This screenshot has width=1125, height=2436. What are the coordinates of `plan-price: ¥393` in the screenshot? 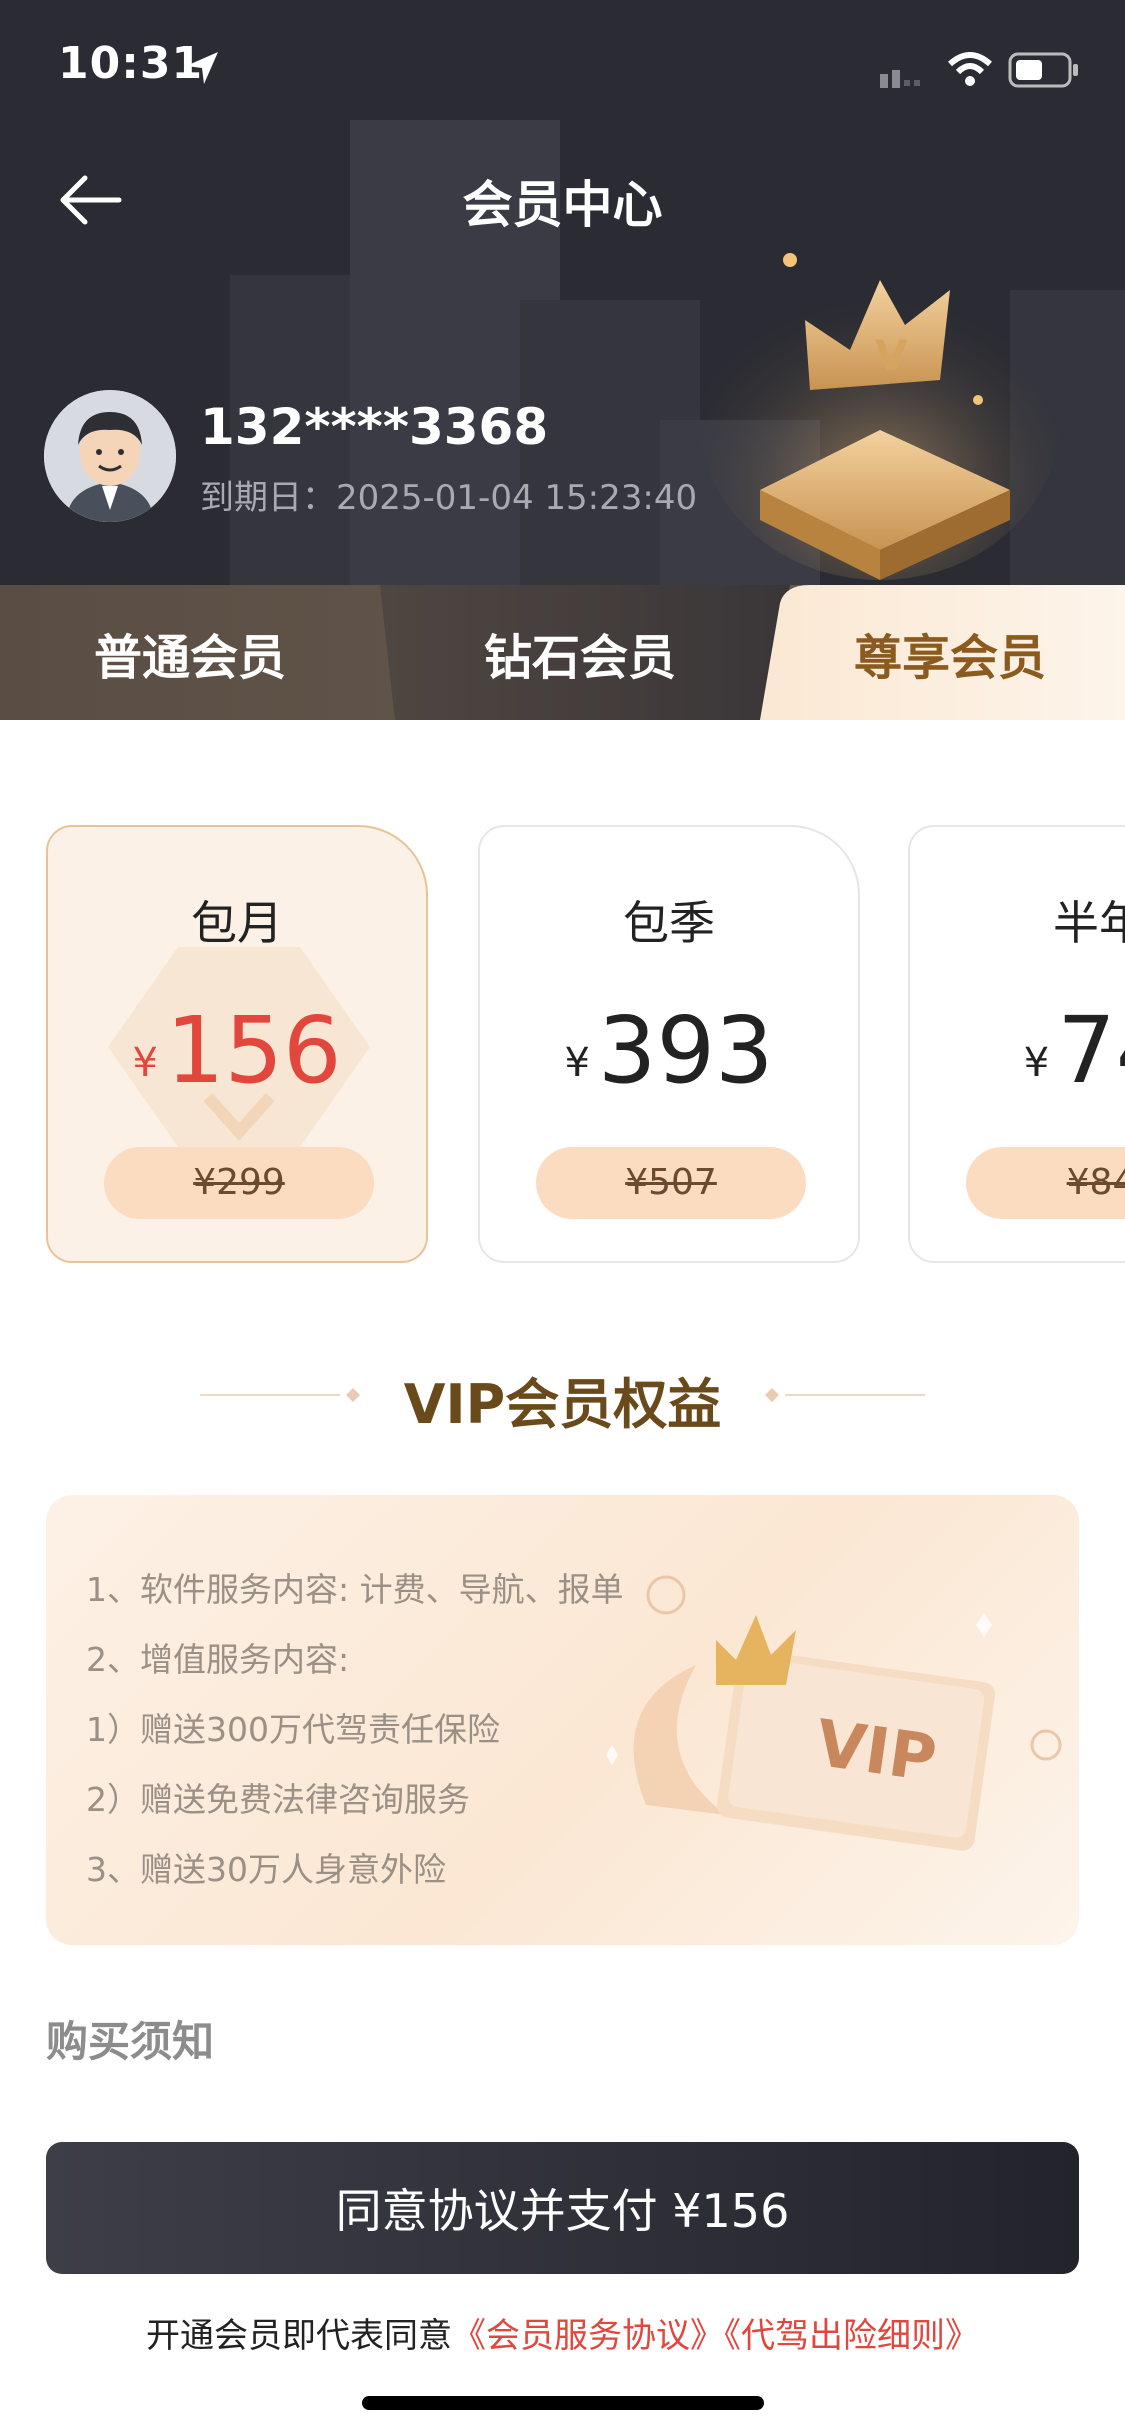 It's located at (669, 1050).